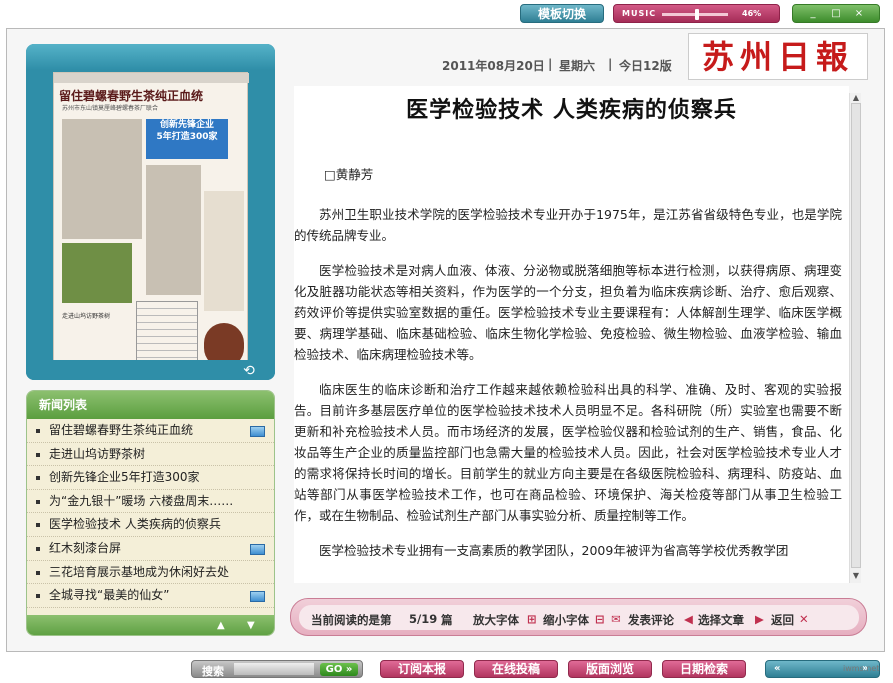  Describe the element at coordinates (777, 668) in the screenshot. I see `prev-page-icon: «` at that location.